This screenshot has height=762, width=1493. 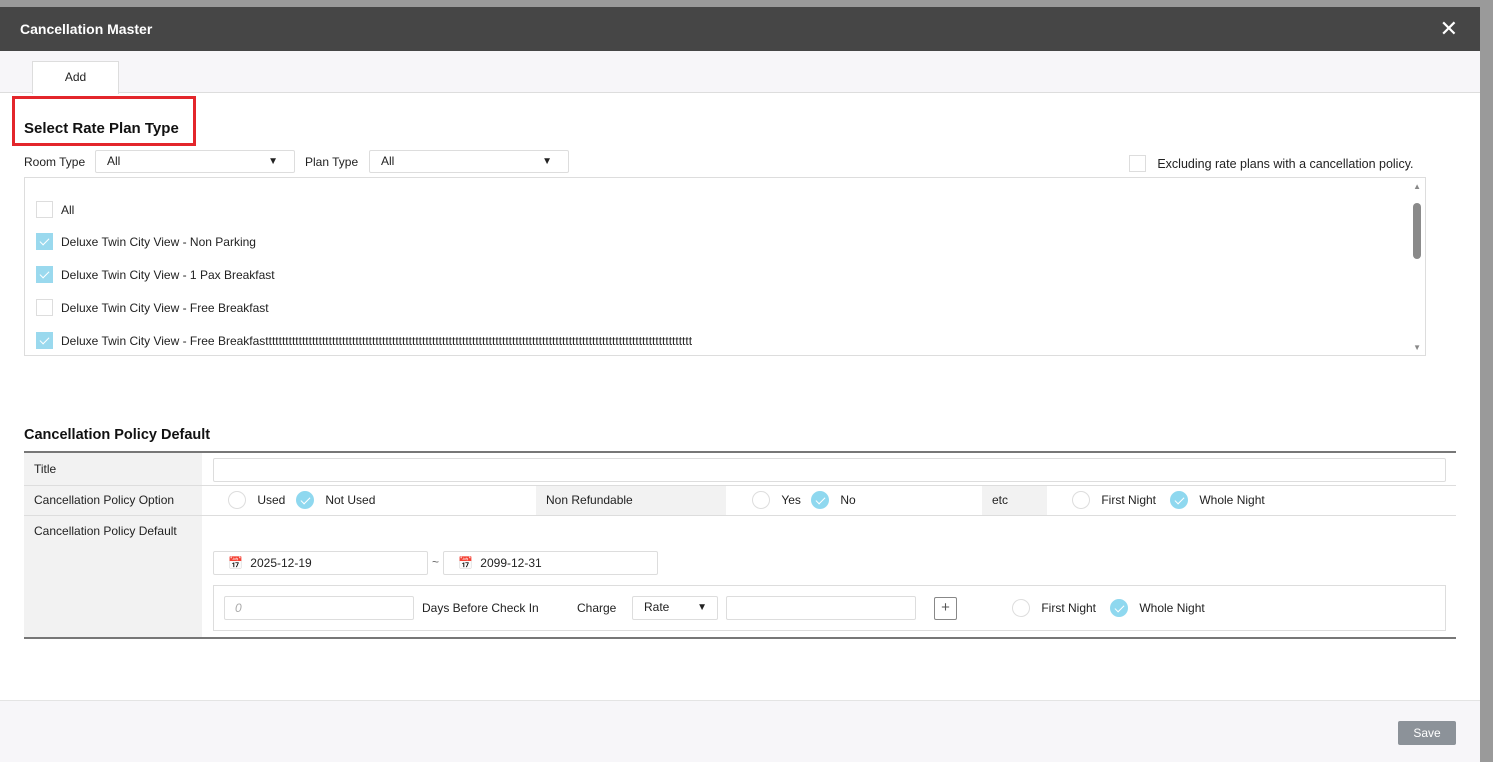 What do you see at coordinates (281, 563) in the screenshot?
I see `date-from-value: 2025-12-19` at bounding box center [281, 563].